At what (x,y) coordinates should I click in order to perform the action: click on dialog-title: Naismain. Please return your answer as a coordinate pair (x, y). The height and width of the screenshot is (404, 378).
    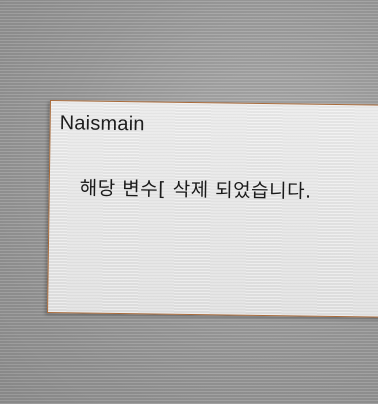
    Looking at the image, I should click on (102, 124).